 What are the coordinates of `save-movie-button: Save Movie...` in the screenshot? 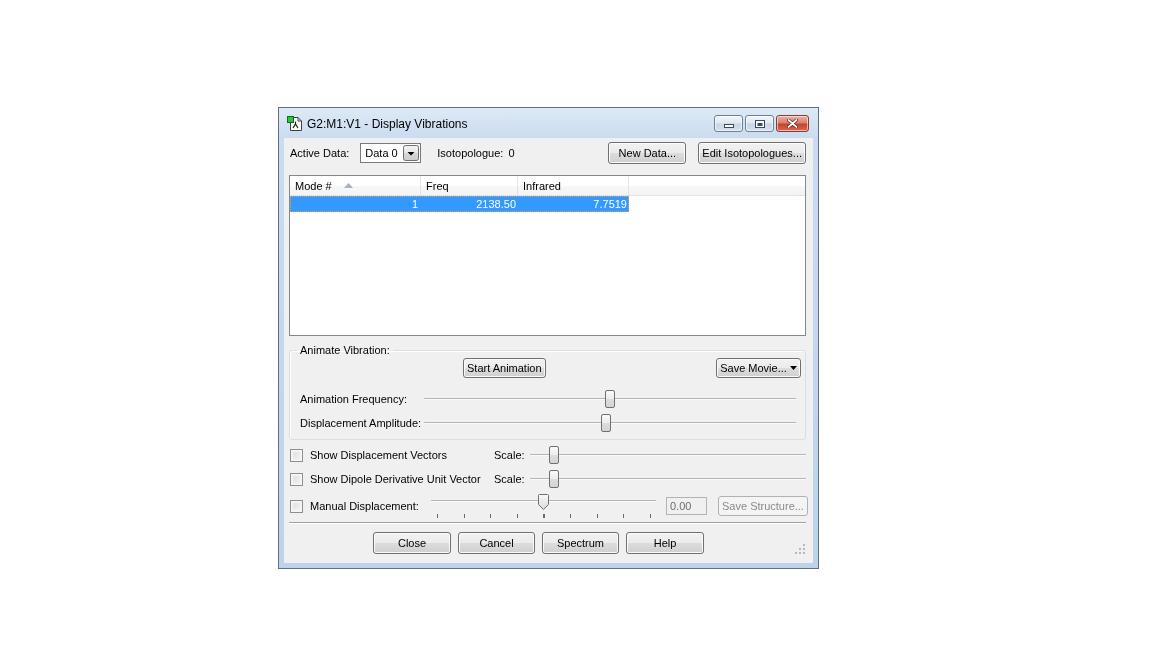 It's located at (758, 368).